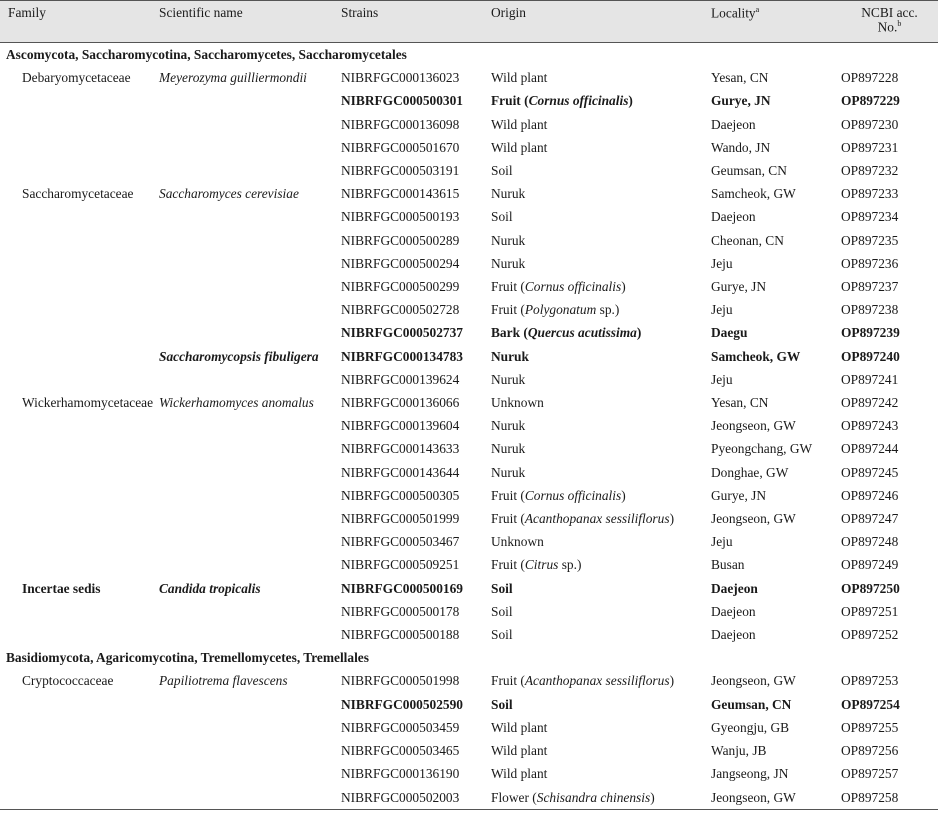  I want to click on header-strains: Strains, so click(412, 21).